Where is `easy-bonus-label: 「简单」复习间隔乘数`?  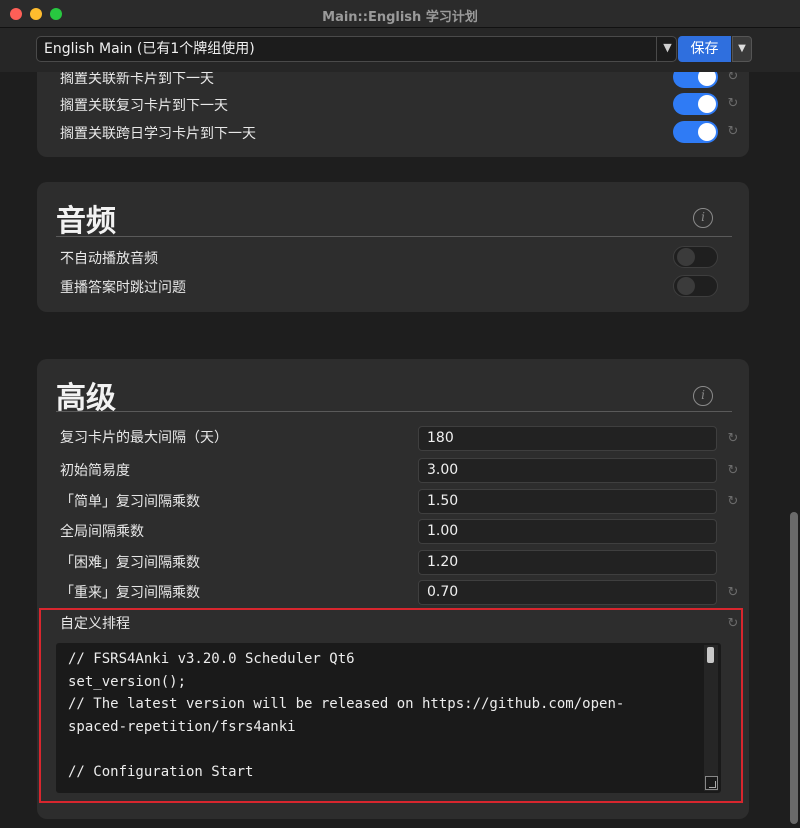 easy-bonus-label: 「简单」复习间隔乘数 is located at coordinates (130, 502).